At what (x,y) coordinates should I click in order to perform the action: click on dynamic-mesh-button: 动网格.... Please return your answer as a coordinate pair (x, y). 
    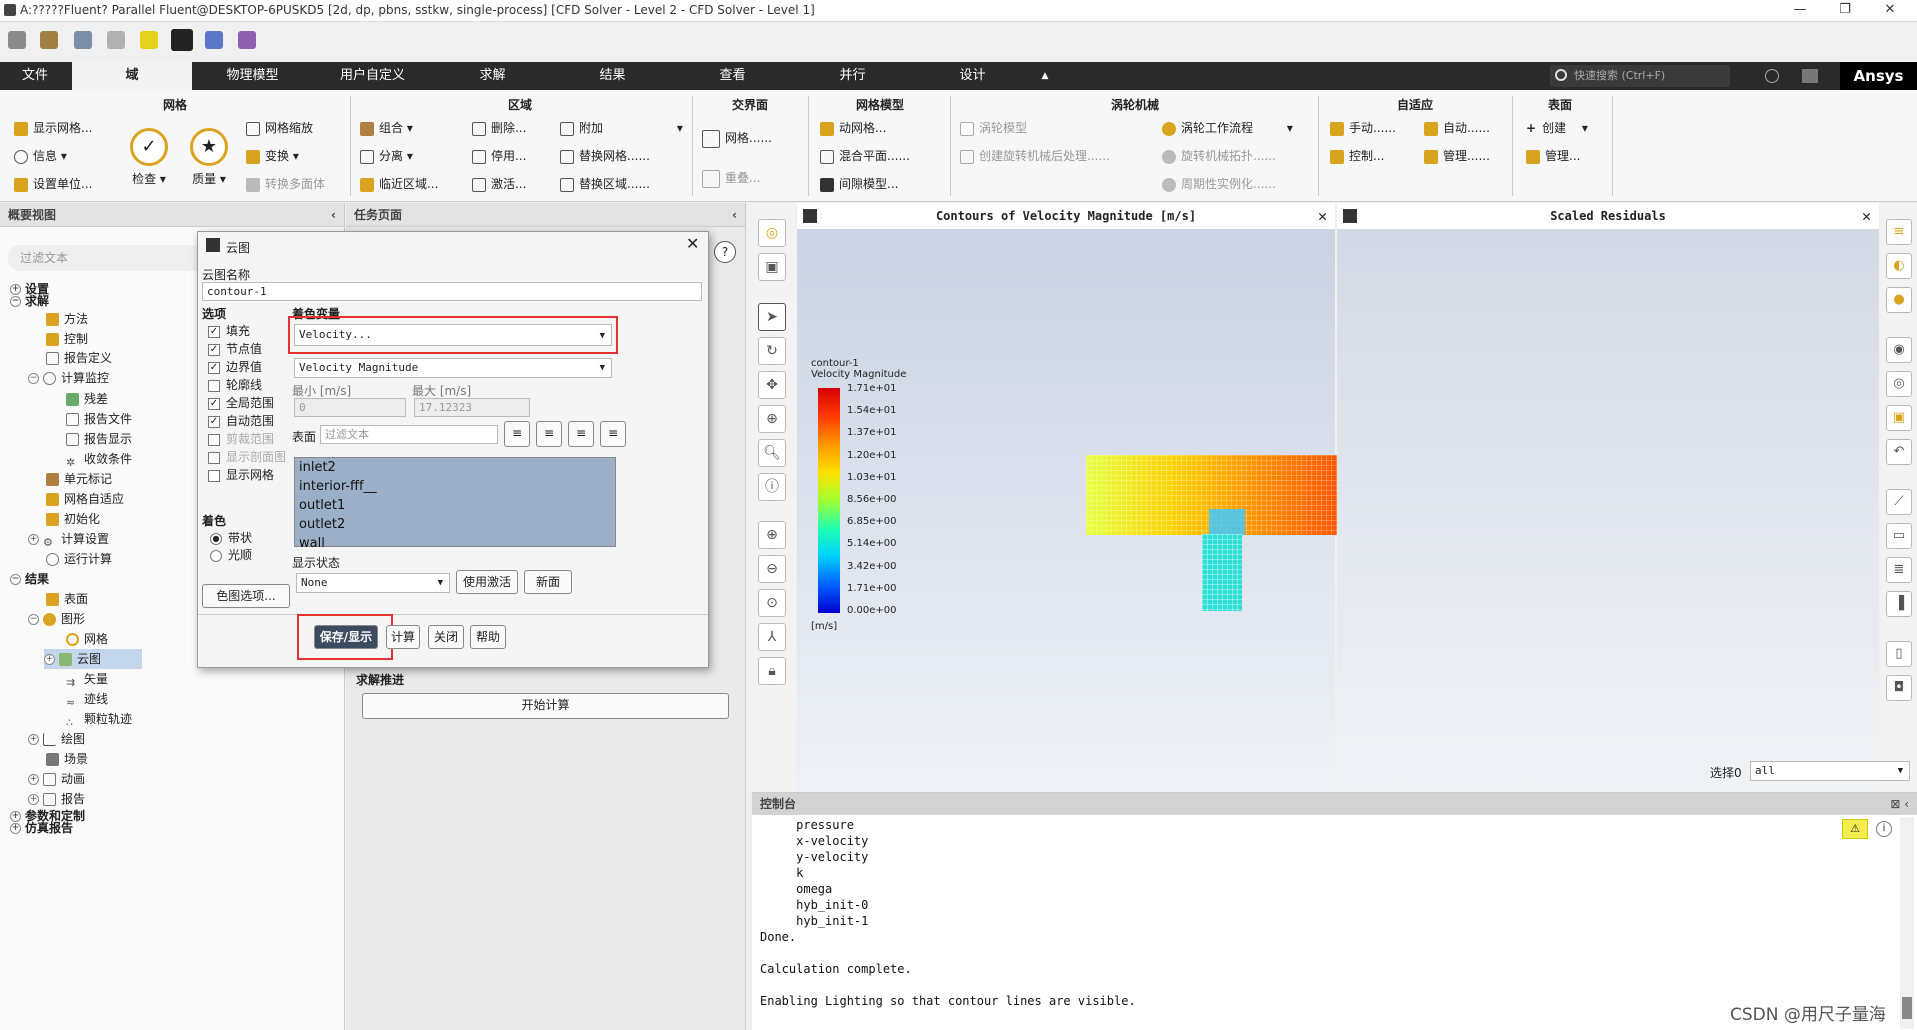
    Looking at the image, I should click on (853, 128).